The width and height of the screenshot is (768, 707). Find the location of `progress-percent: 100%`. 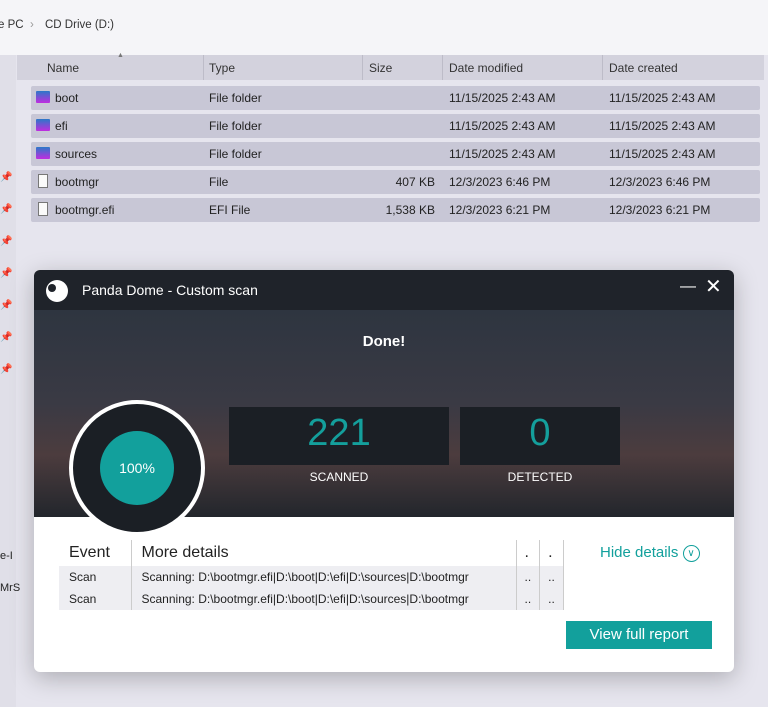

progress-percent: 100% is located at coordinates (137, 468).